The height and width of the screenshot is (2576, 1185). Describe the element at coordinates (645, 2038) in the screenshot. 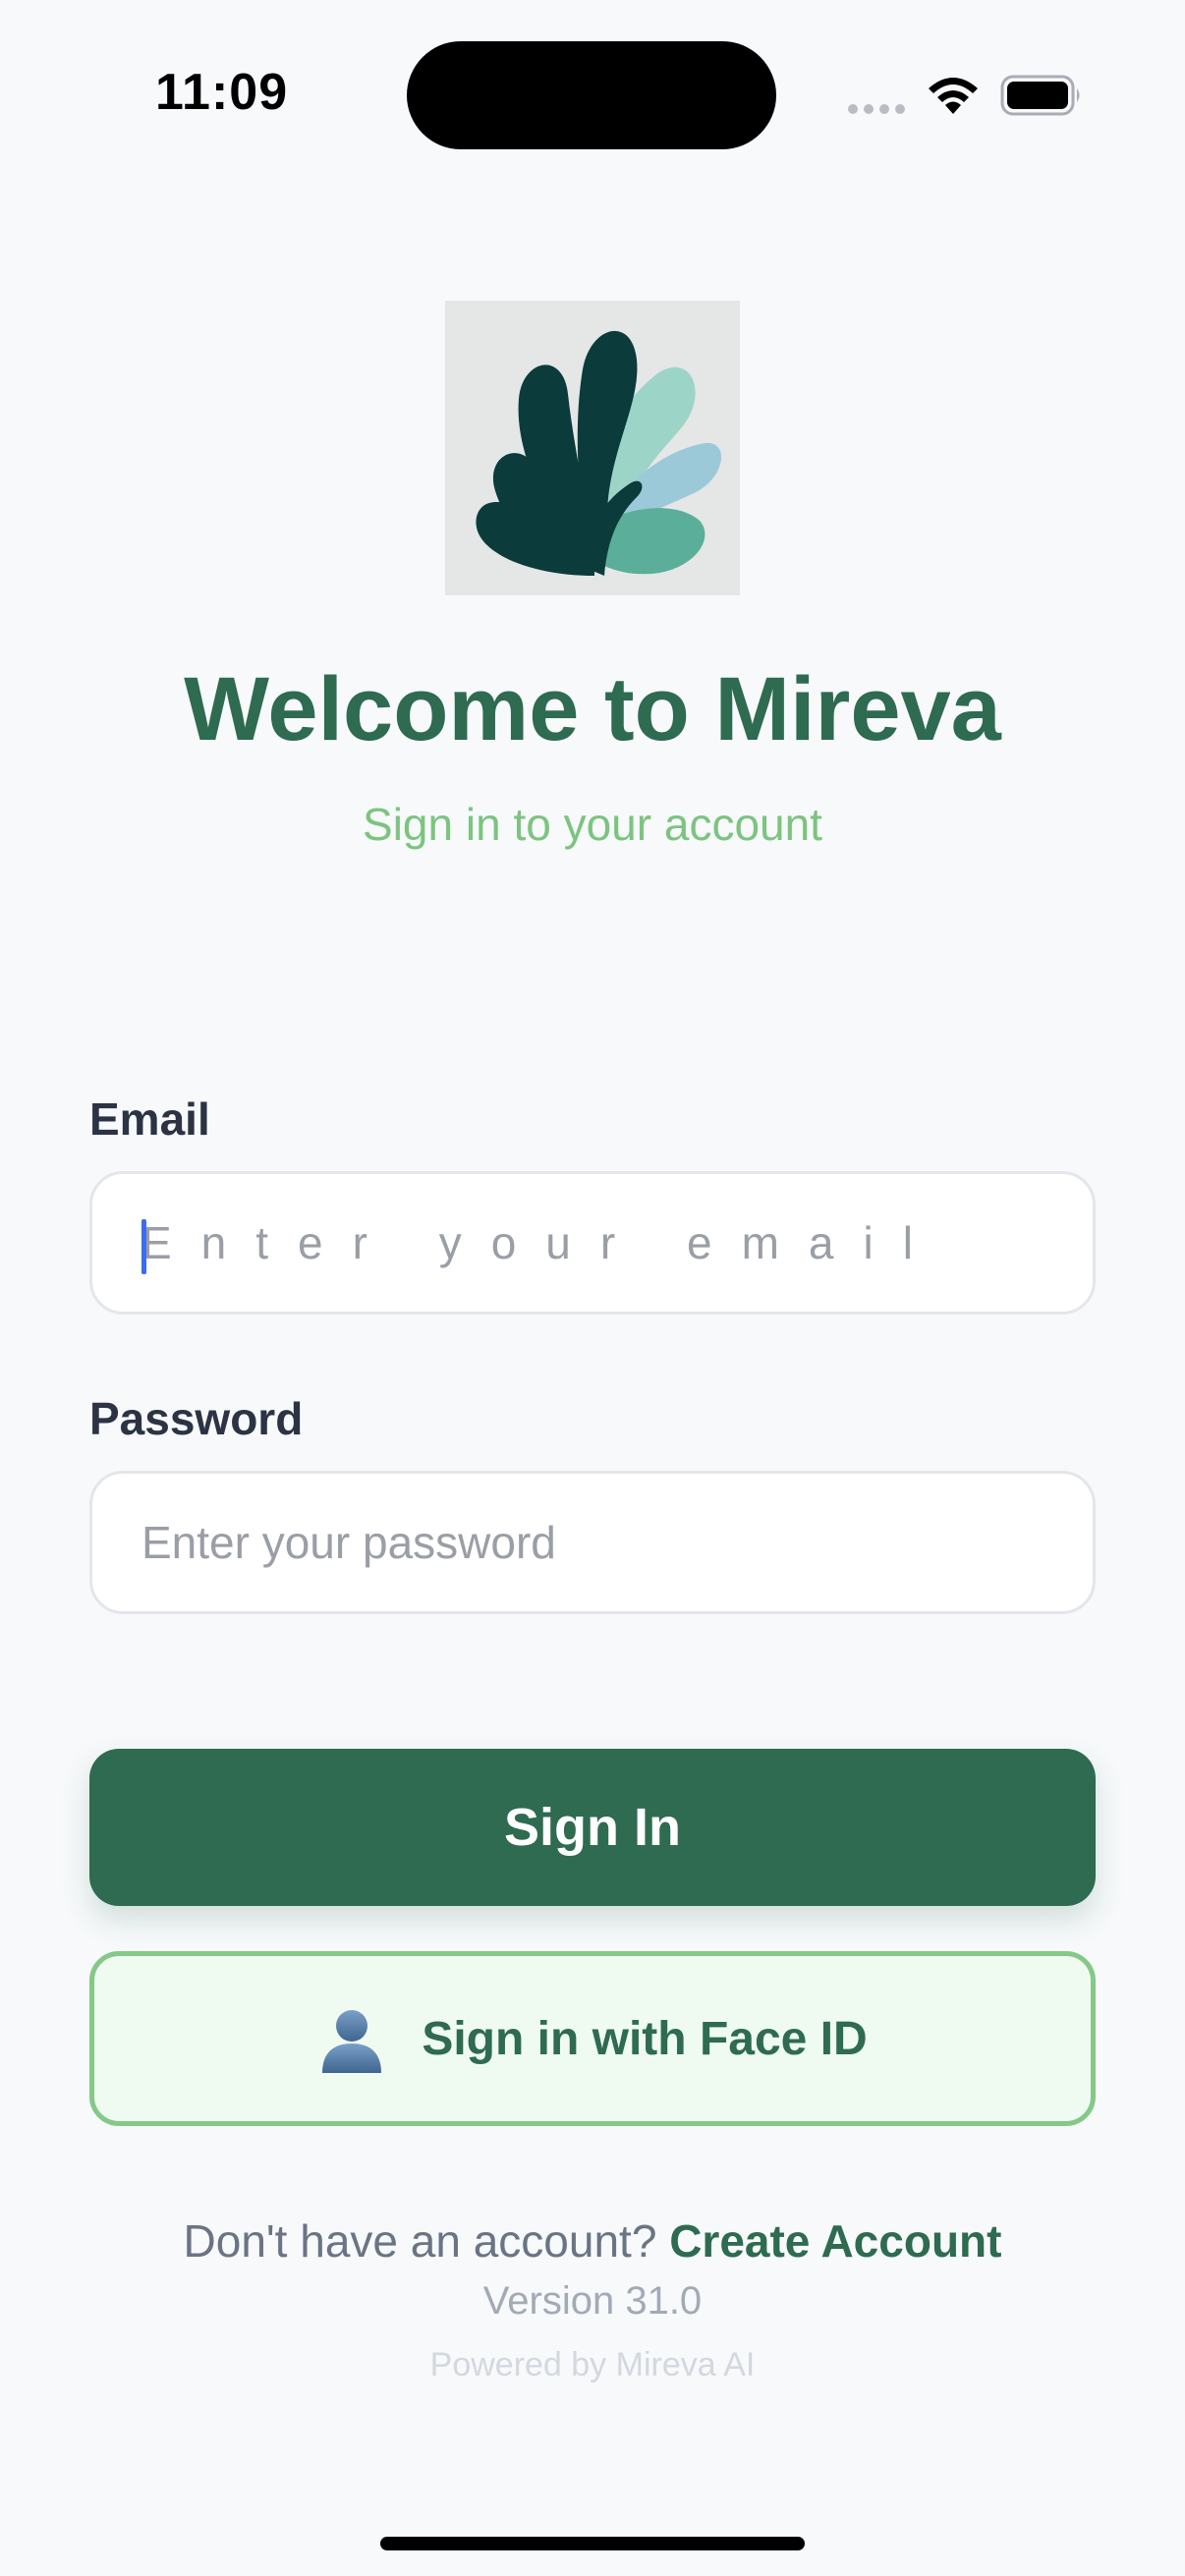

I see `face-id-button-label: Sign in with Face ID` at that location.